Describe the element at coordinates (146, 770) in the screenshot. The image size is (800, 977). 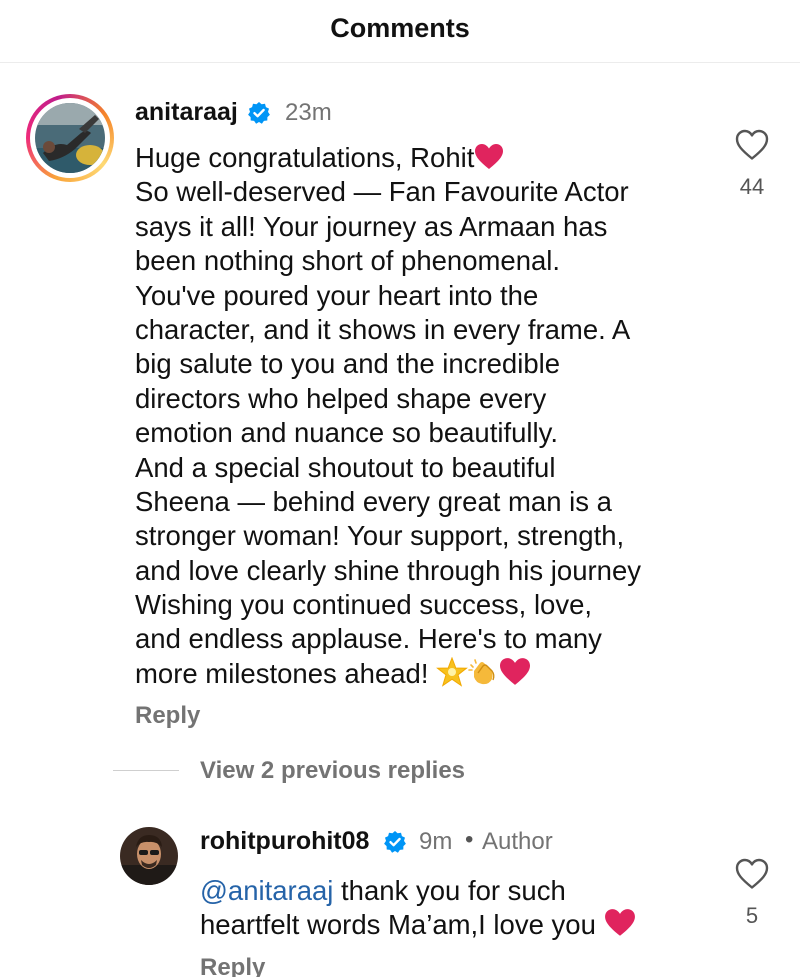
I see `replies-divider` at that location.